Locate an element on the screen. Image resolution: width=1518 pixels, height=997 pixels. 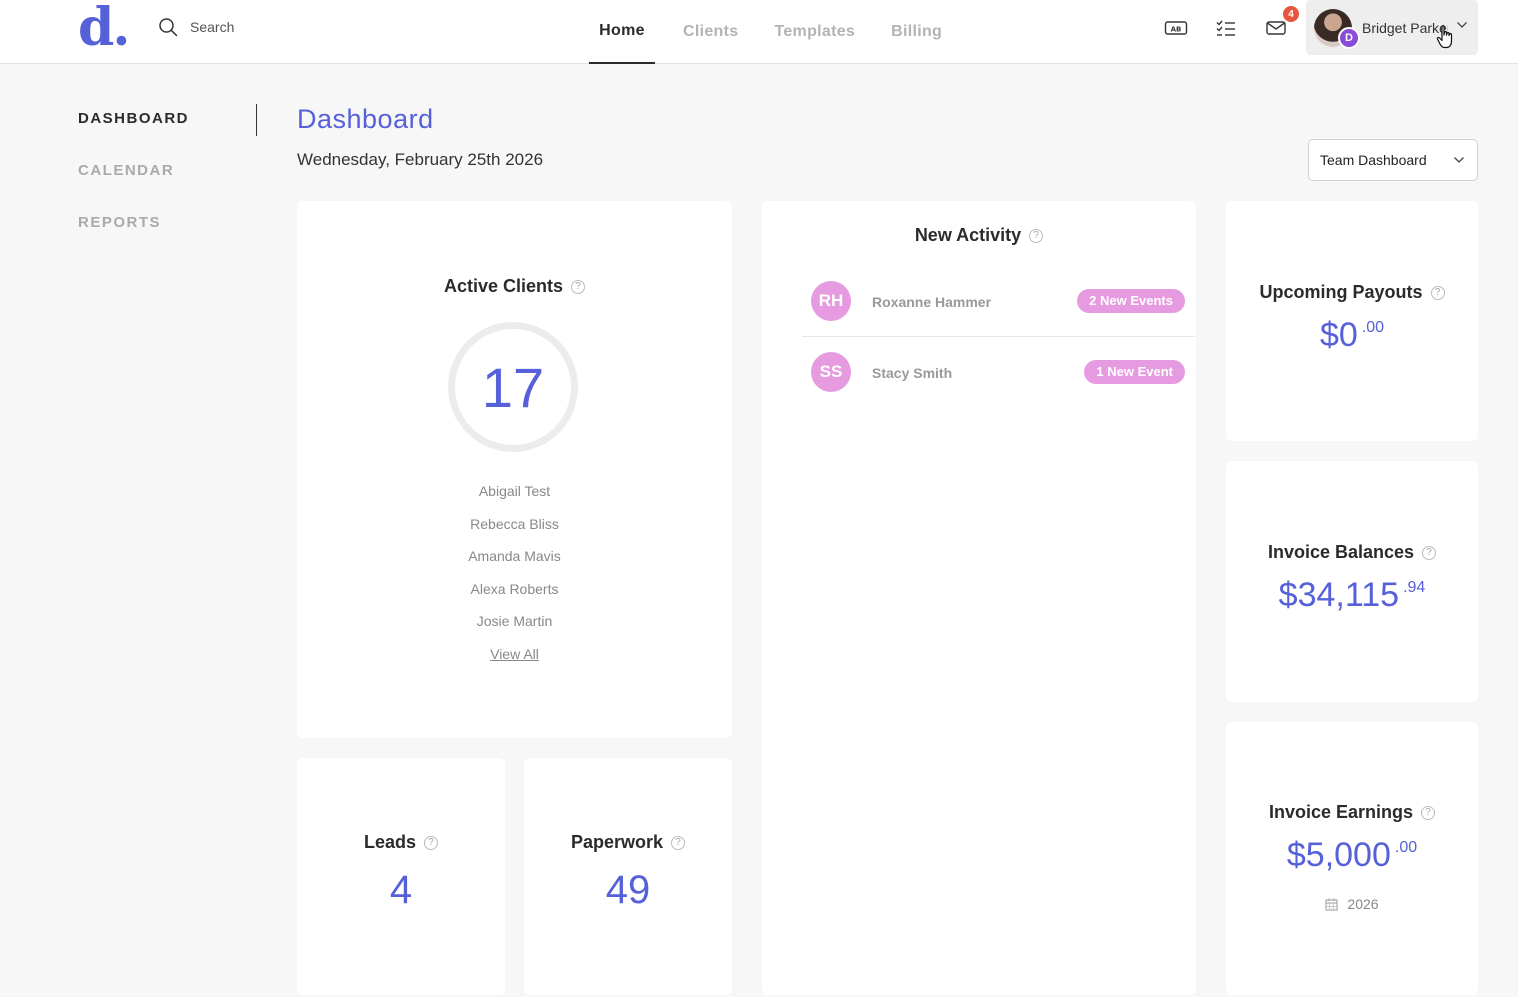
invoice-balances-amount: $34,115.94 is located at coordinates (1352, 595).